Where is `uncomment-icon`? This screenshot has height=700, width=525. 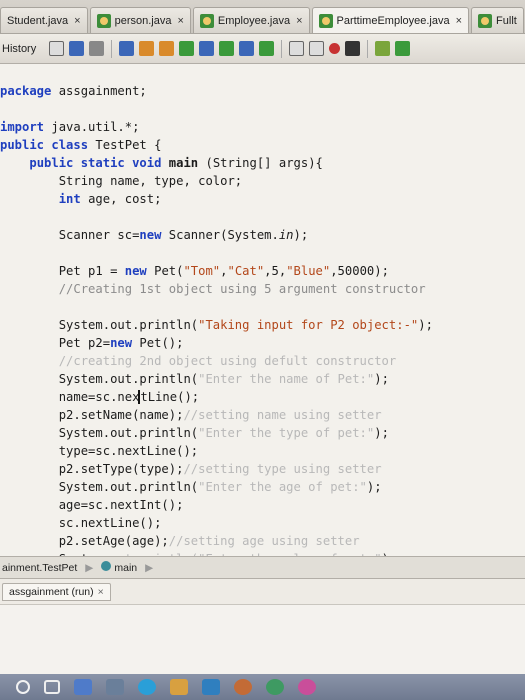
uncomment-icon is located at coordinates (403, 48).